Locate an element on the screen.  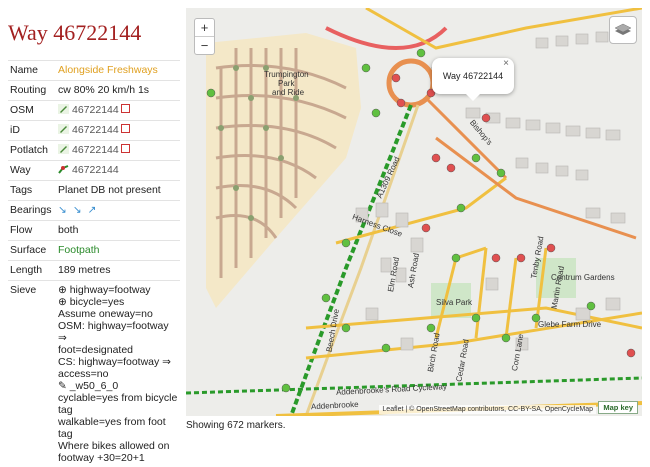
map-label-and-ride: and Ride is located at coordinates (288, 92).